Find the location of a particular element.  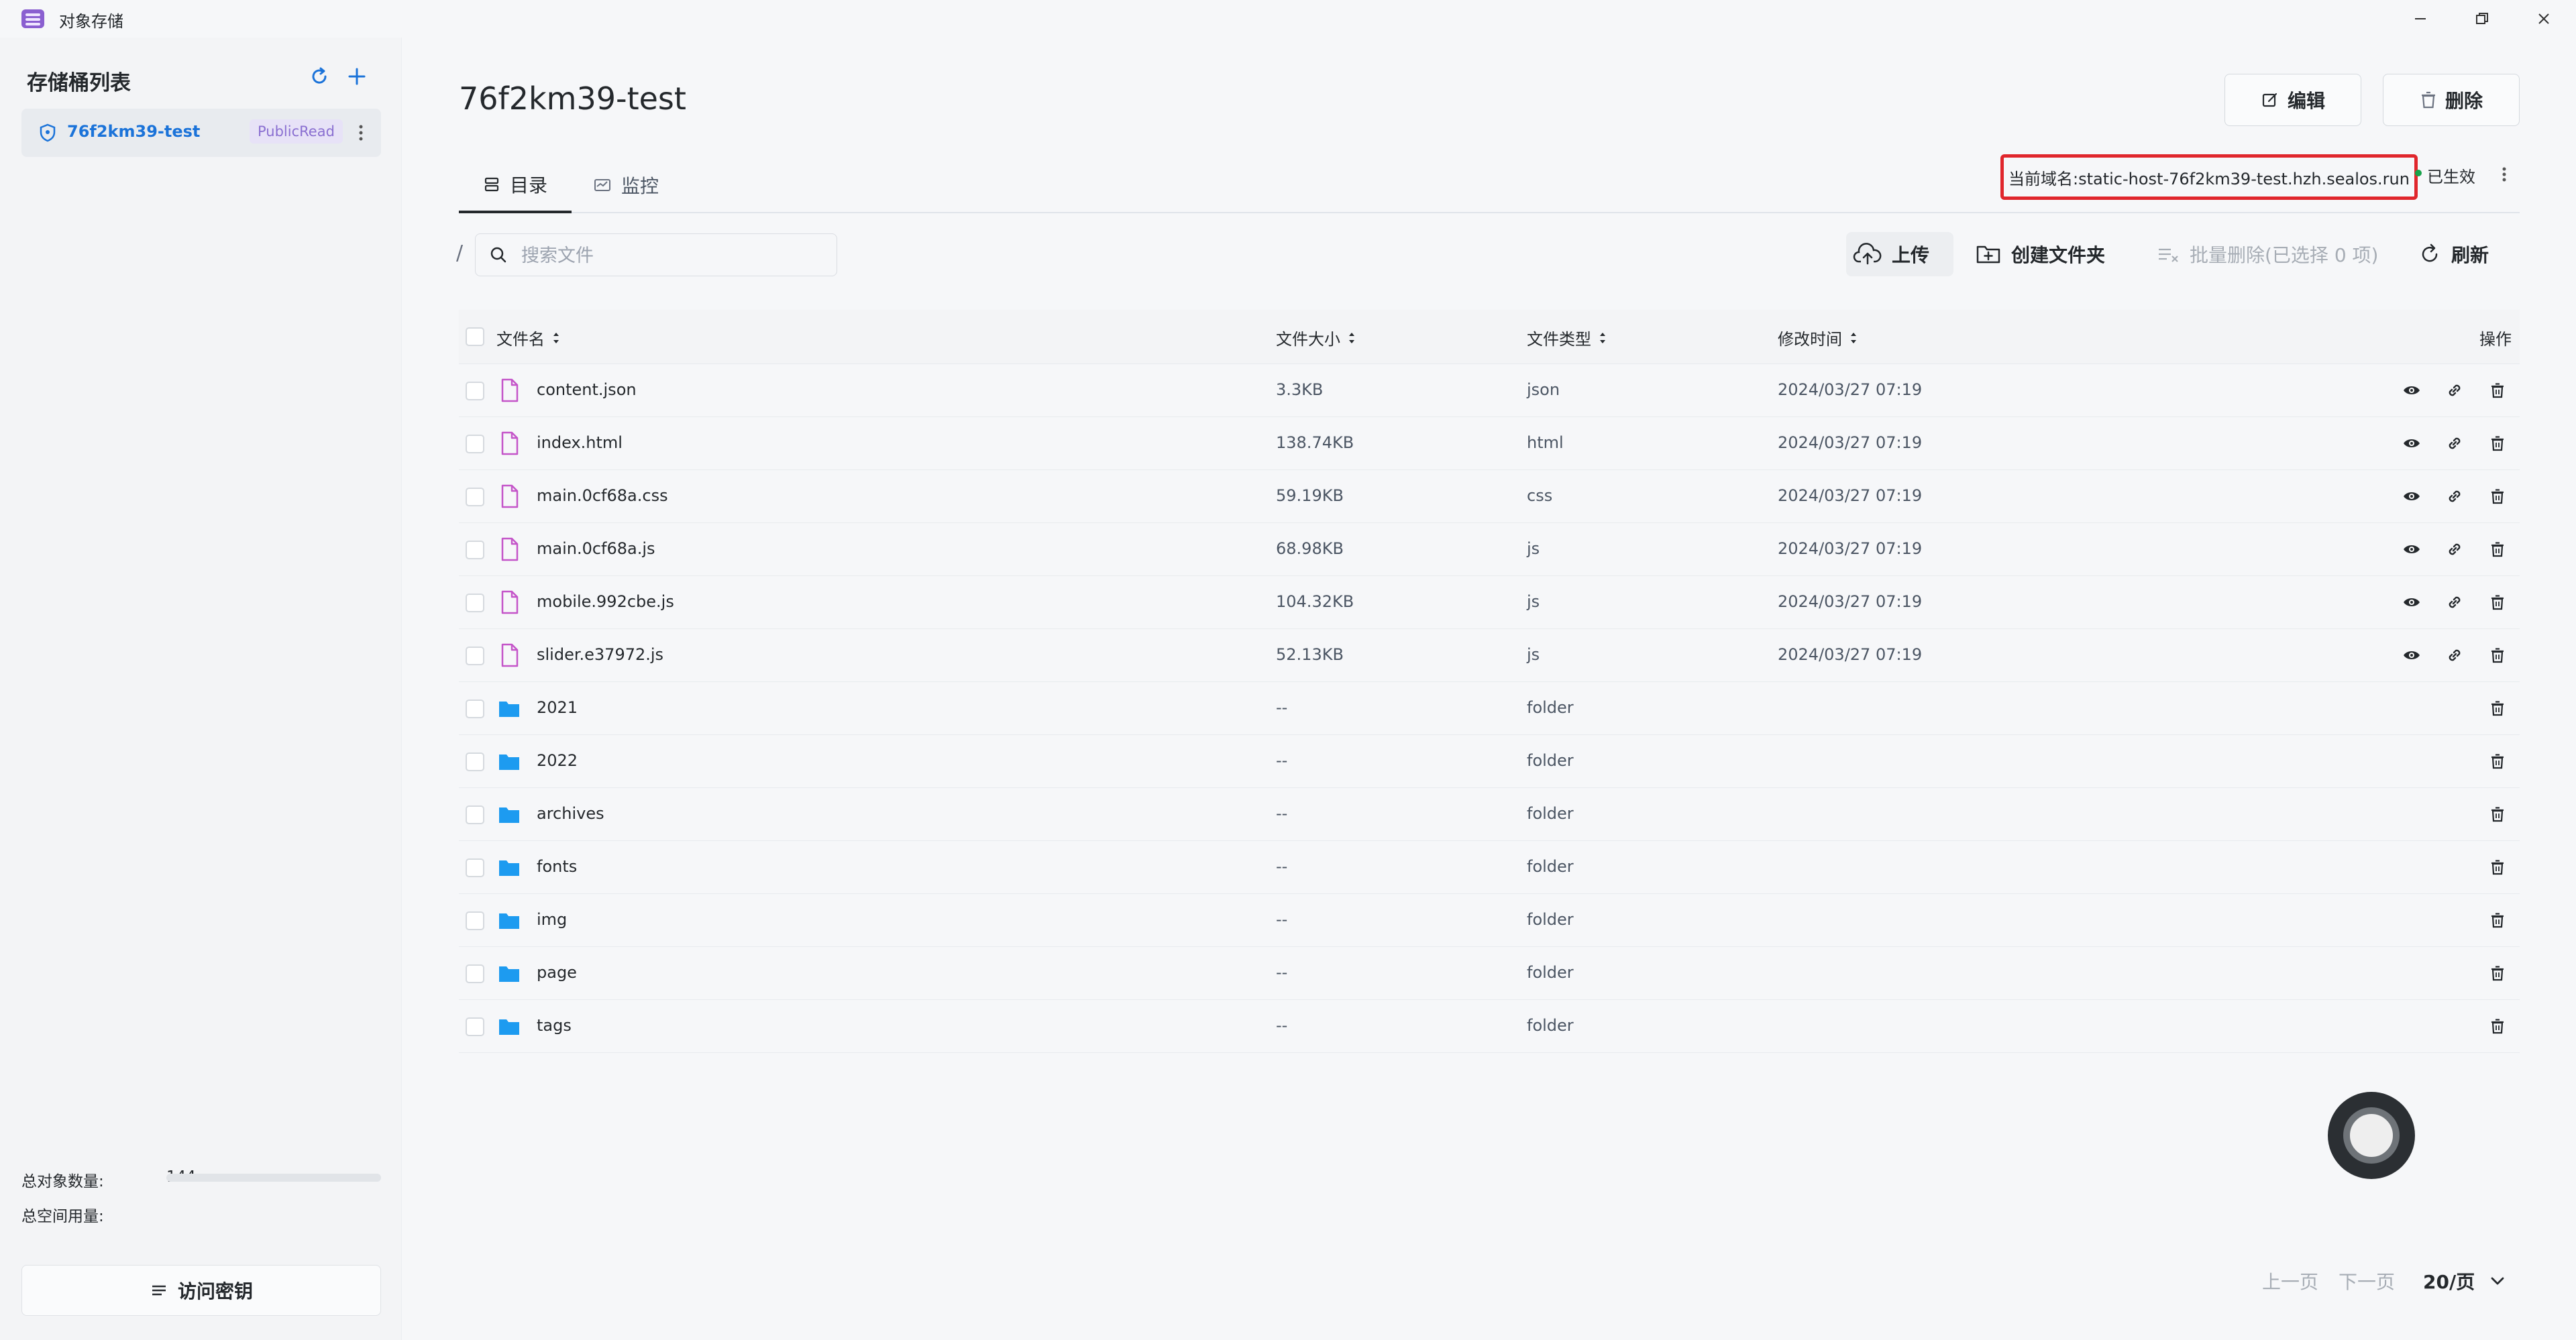

add-bucket-icon is located at coordinates (357, 76).